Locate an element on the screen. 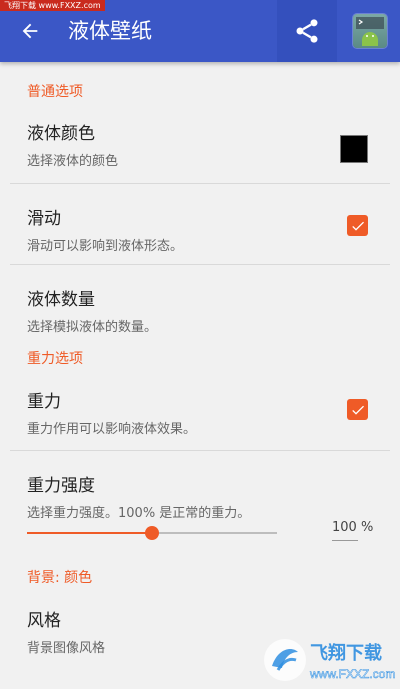 Image resolution: width=400 pixels, height=689 pixels. watermark-logo: 飞翔下载 www.FXXZ.com is located at coordinates (330, 657).